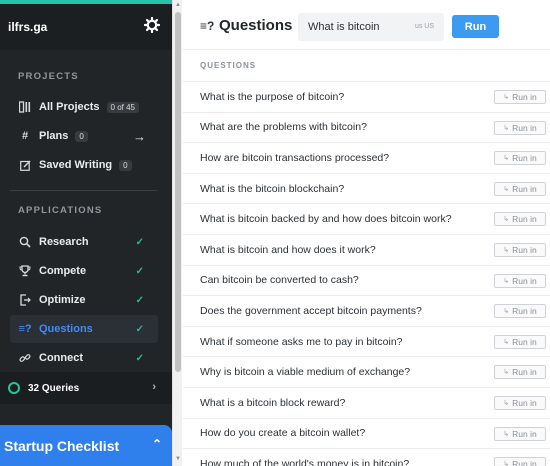 The image size is (550, 466). I want to click on list-header: QUESTIONS, so click(228, 65).